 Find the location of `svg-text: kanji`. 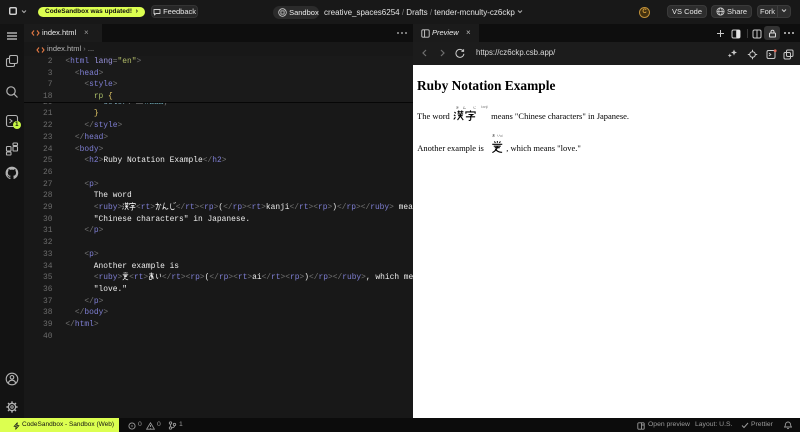

svg-text: kanji is located at coordinates (484, 107).